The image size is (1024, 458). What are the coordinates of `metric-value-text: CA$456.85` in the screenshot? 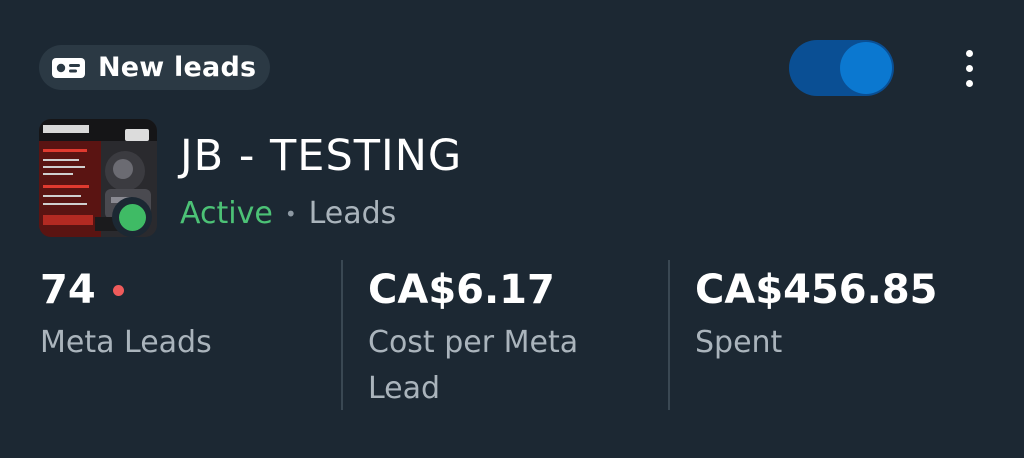 It's located at (816, 290).